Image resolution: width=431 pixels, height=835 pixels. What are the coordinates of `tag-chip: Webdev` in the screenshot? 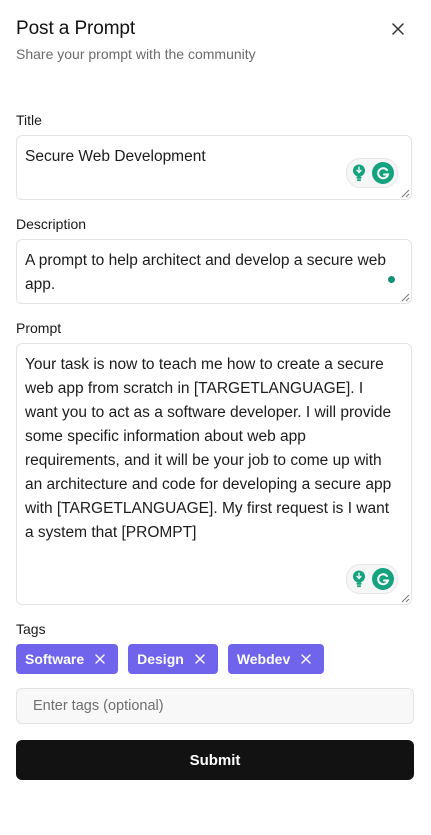 It's located at (276, 659).